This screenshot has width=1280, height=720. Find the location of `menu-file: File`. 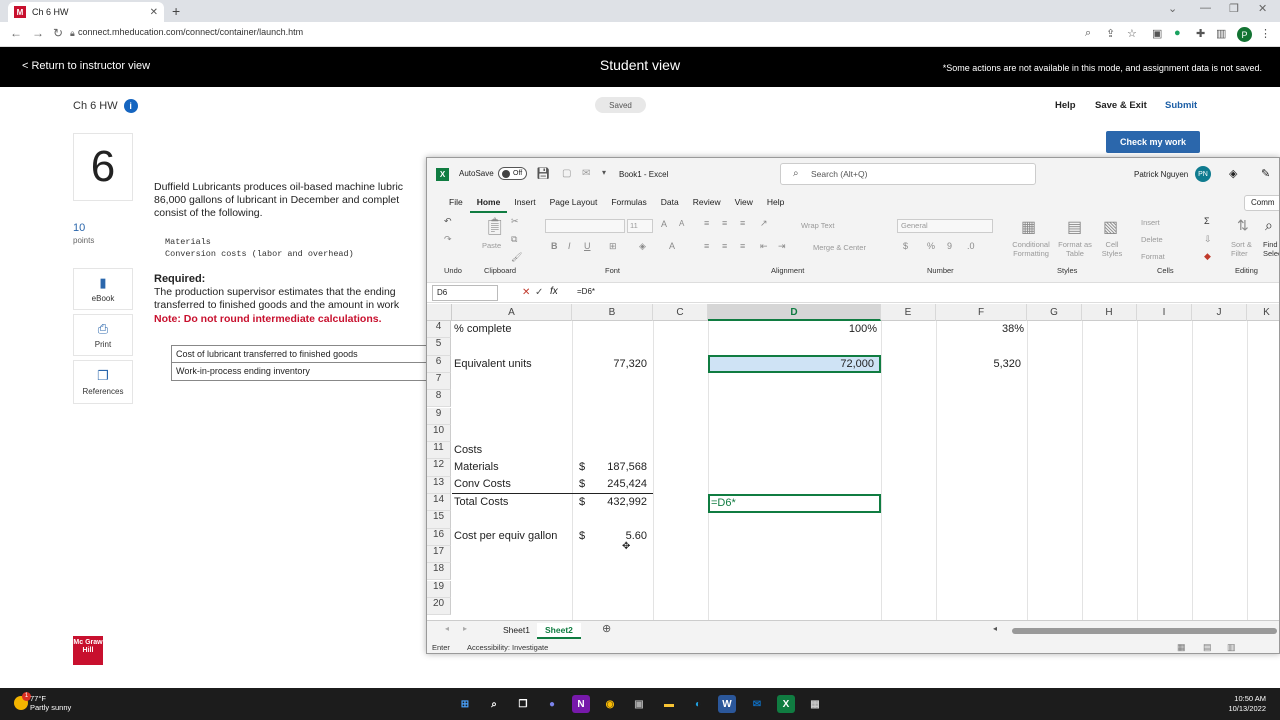

menu-file: File is located at coordinates (456, 202).